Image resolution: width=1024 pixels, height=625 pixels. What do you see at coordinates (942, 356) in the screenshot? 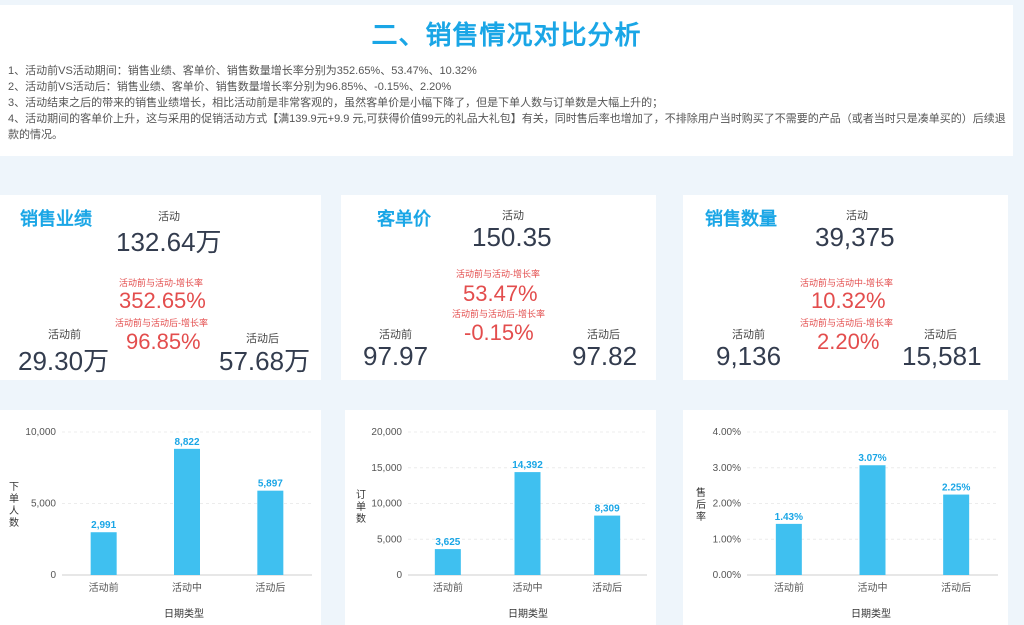
I see `kpi-after-value: 15,581` at bounding box center [942, 356].